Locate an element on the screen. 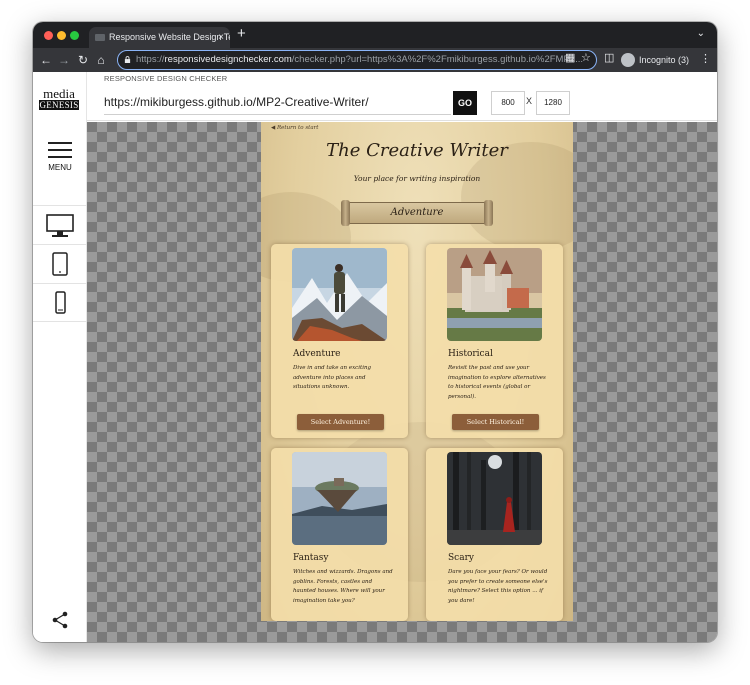 This screenshot has height=685, width=750. qr-code-icon: ▦ is located at coordinates (570, 57).